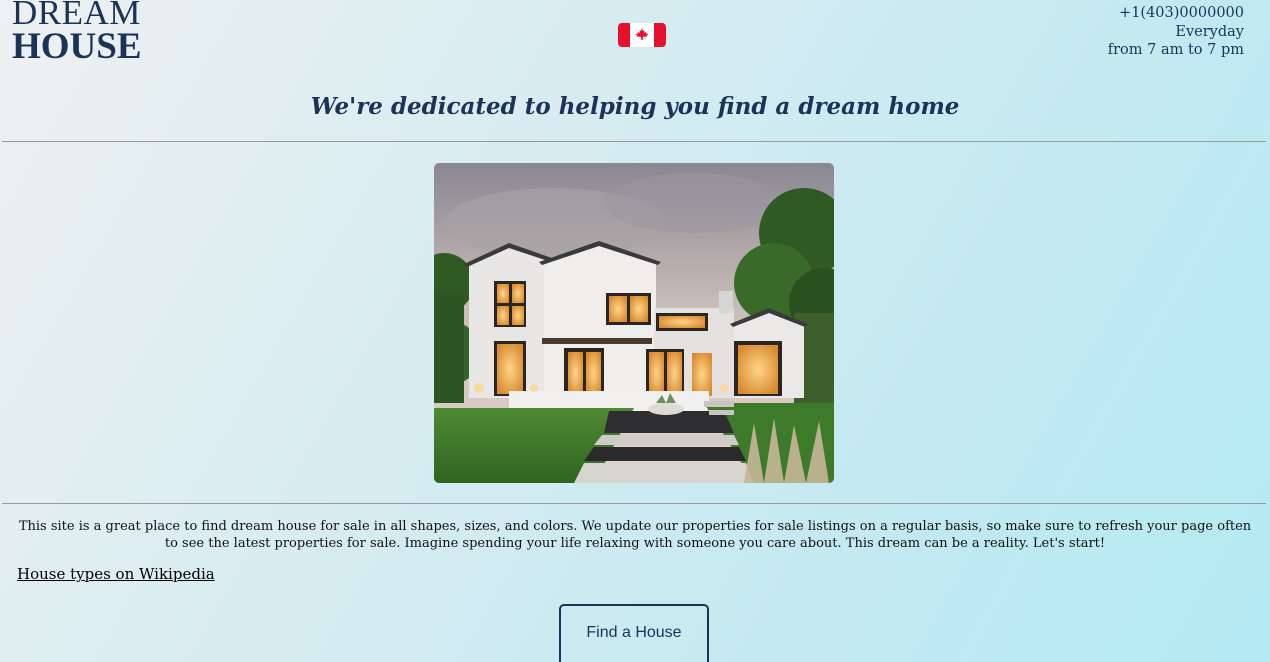 The height and width of the screenshot is (662, 1270). What do you see at coordinates (634, 141) in the screenshot?
I see `top-divider` at bounding box center [634, 141].